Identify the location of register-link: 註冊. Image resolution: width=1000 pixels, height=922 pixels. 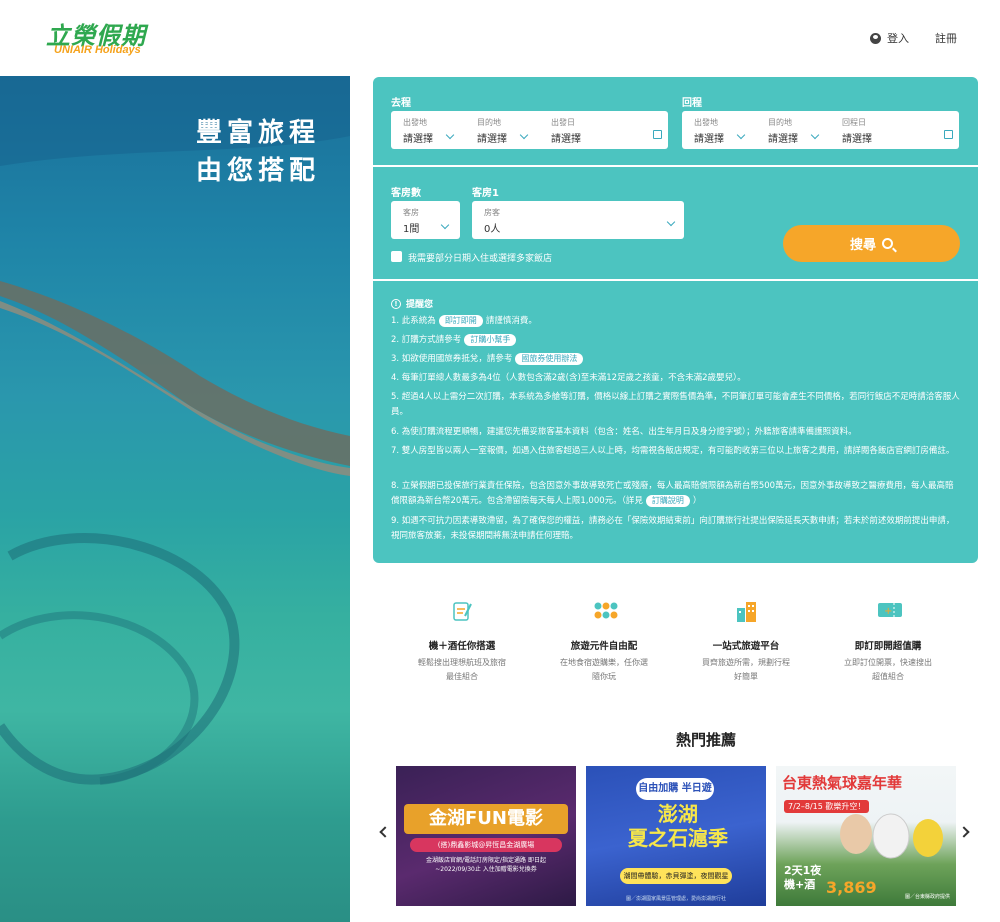
(946, 38).